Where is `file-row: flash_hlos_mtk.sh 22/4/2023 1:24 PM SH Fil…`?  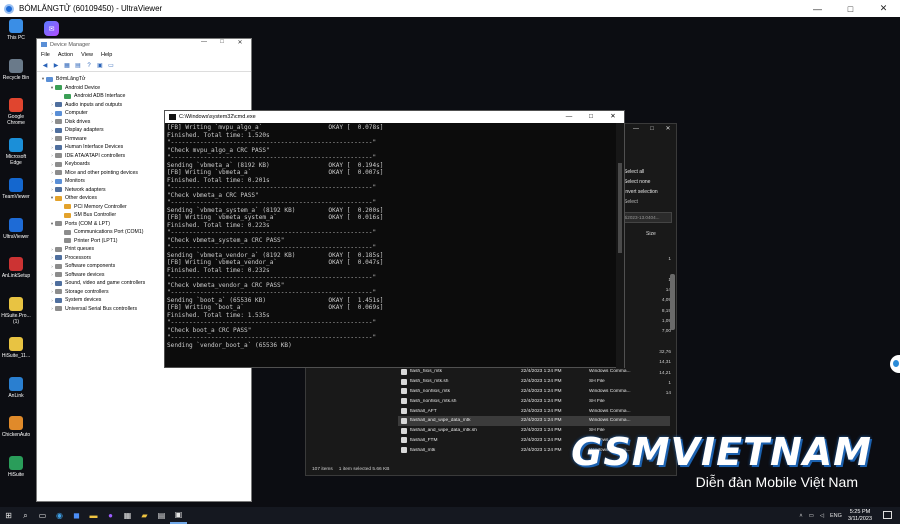
file-row: flash_hlos_mtk.sh 22/4/2023 1:24 PM SH Fil… is located at coordinates (534, 382).